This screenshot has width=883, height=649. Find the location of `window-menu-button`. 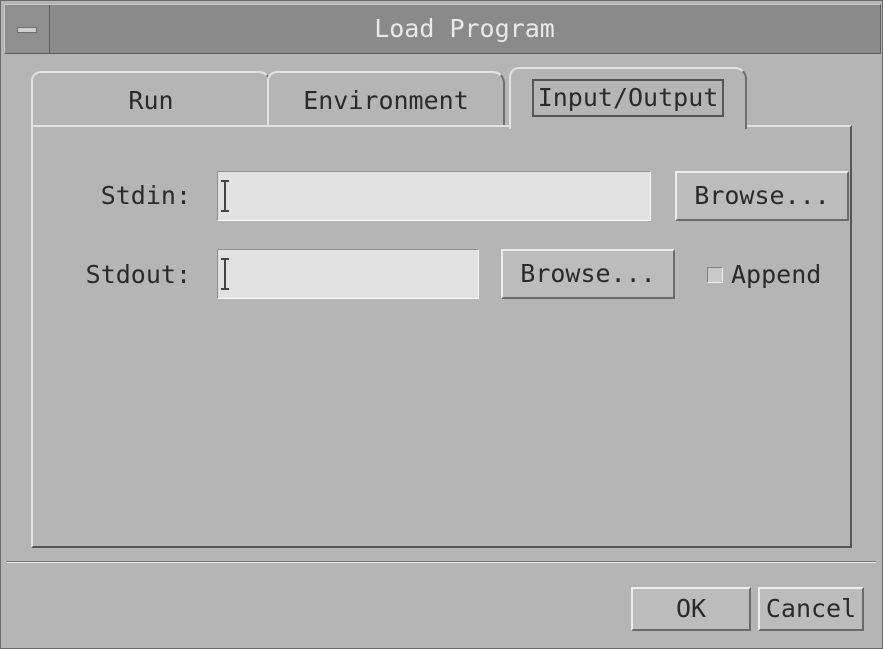

window-menu-button is located at coordinates (27, 29).